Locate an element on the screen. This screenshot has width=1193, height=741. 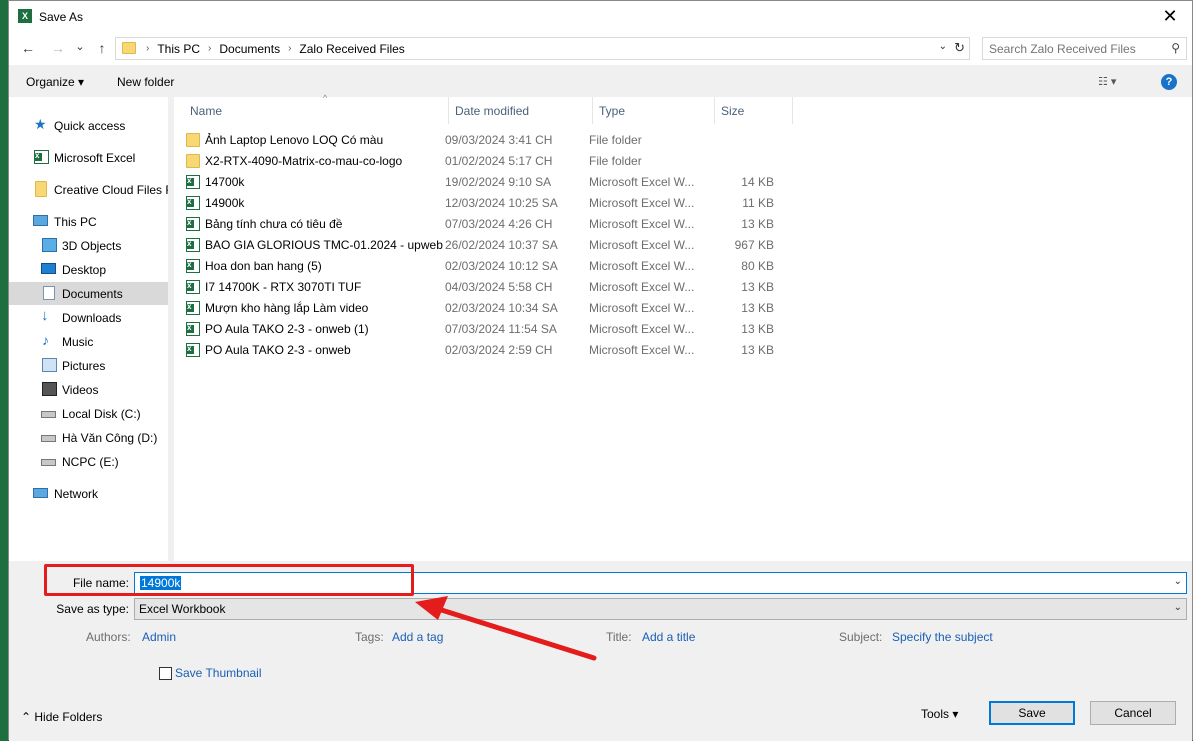
sidebar-item-quick-access: ★ Quick access is located at coordinates (88, 125).